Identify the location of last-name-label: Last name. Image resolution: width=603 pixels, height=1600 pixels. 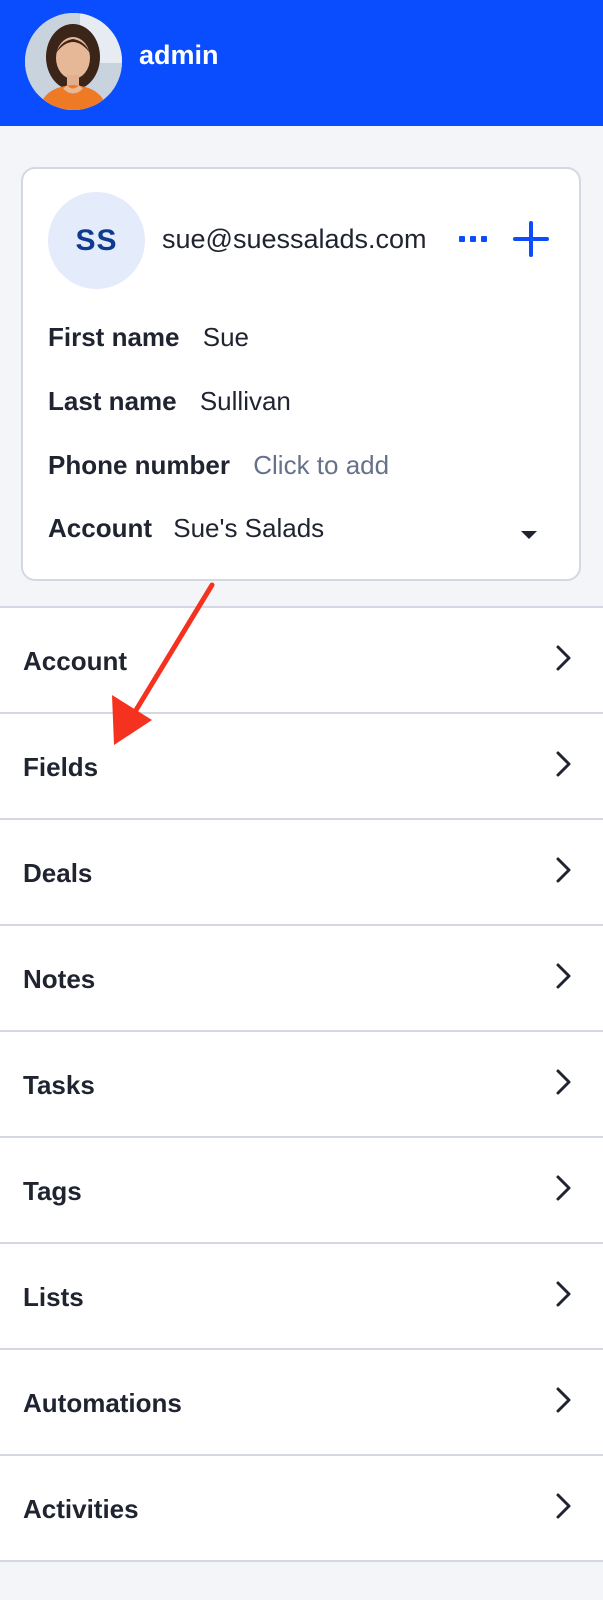
(112, 401).